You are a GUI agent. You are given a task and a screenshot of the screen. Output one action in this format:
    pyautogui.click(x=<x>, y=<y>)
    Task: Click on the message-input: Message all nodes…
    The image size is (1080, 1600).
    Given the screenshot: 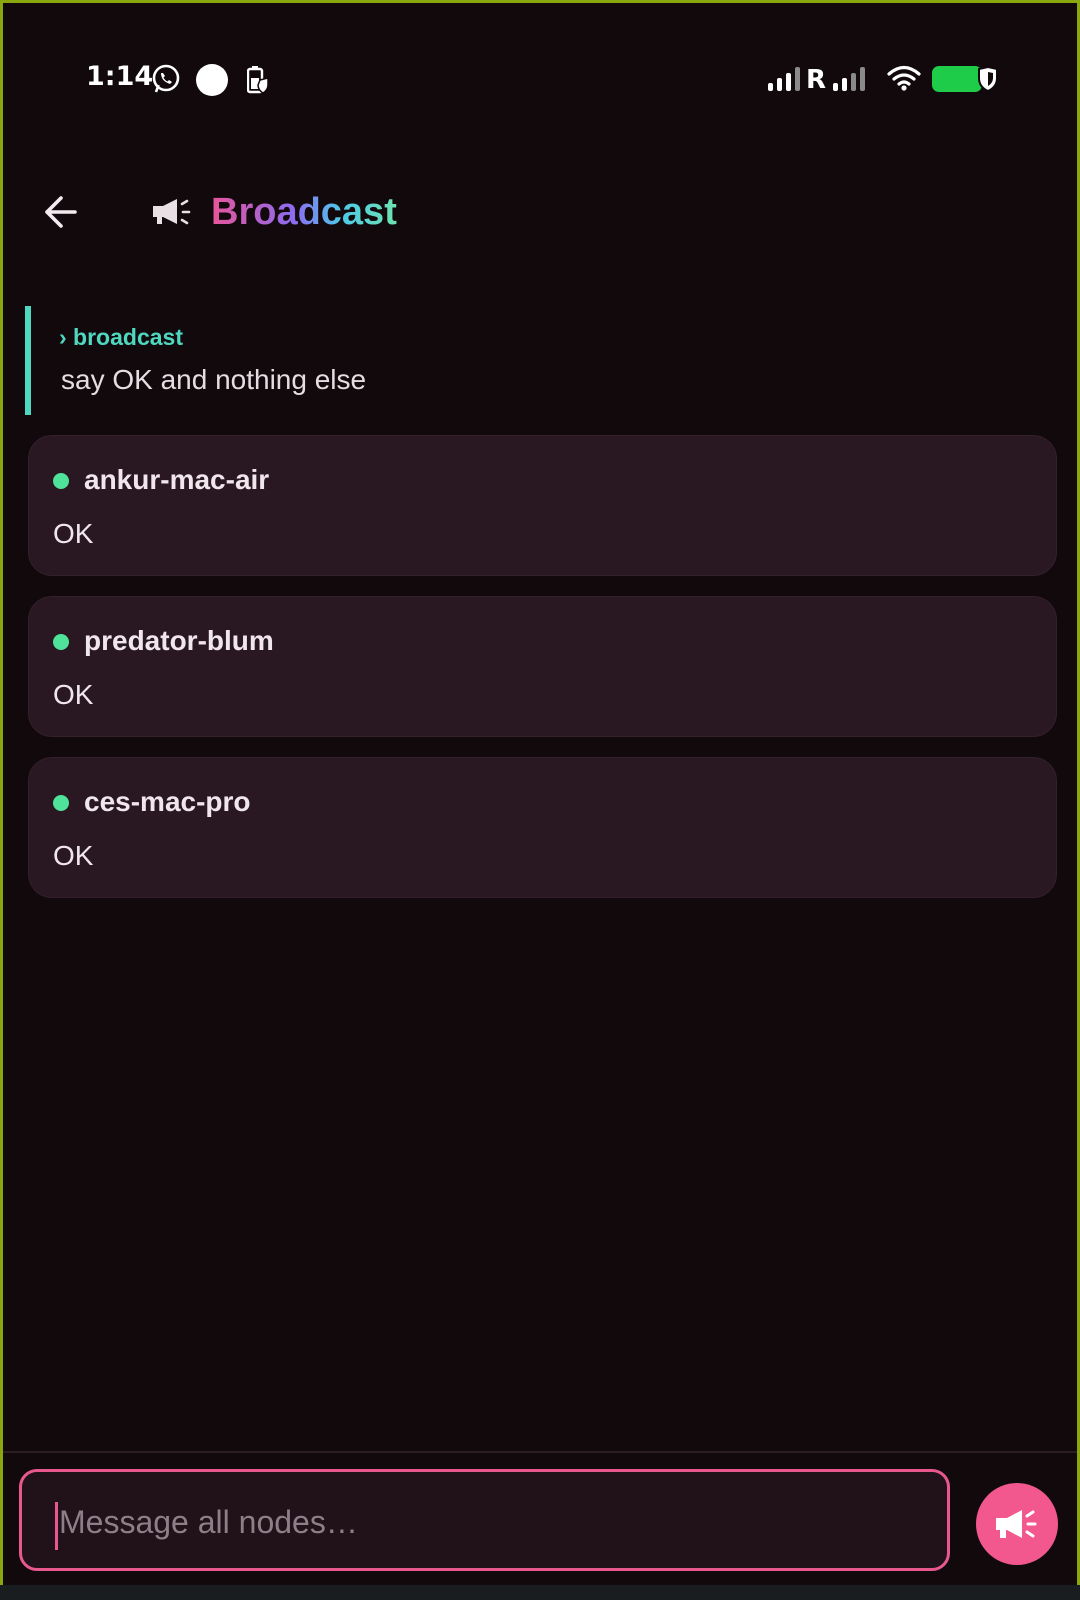 What is the action you would take?
    pyautogui.click(x=484, y=1520)
    